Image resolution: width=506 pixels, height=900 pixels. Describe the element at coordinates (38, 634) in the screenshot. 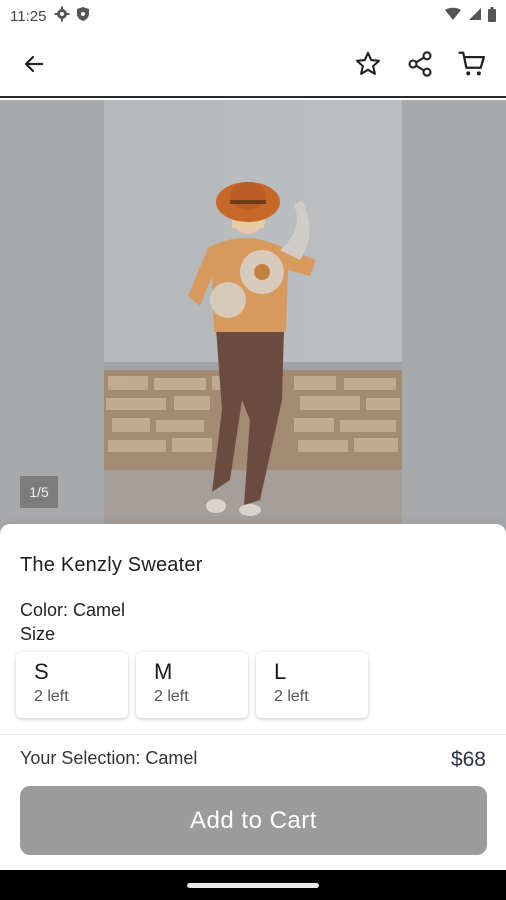

I see `size-label: Size` at that location.